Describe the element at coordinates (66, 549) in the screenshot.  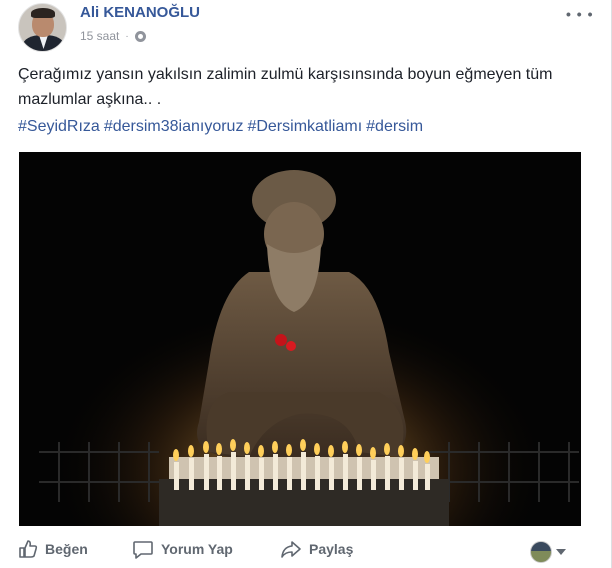
I see `like-label: Beğen` at that location.